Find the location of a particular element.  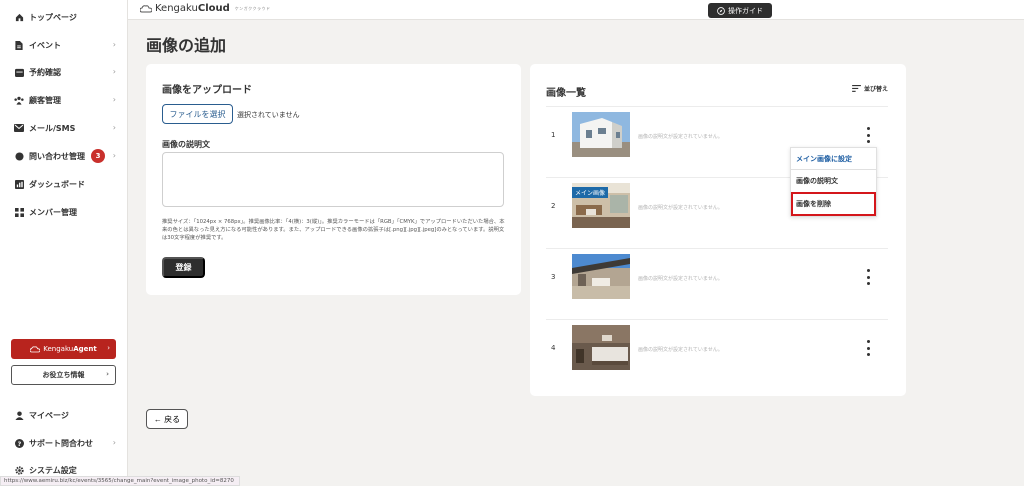

sidebar-item-label: システム設定 is located at coordinates (53, 470).